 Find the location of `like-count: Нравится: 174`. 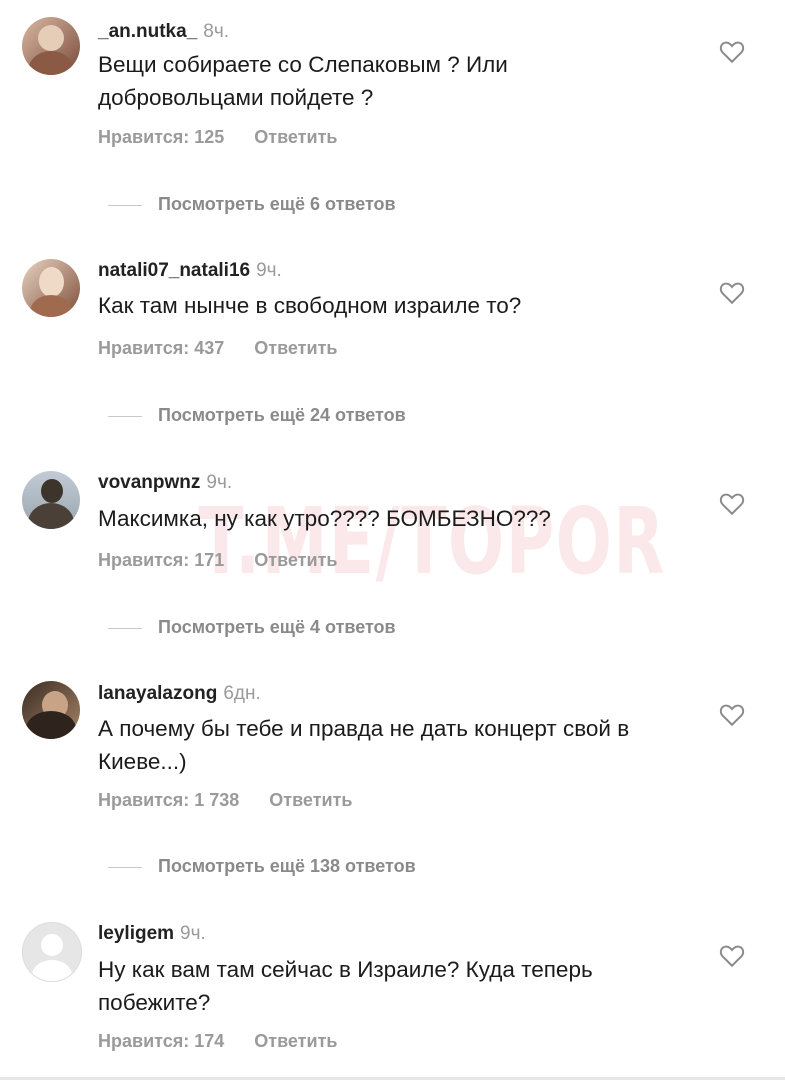

like-count: Нравится: 174 is located at coordinates (161, 1041).